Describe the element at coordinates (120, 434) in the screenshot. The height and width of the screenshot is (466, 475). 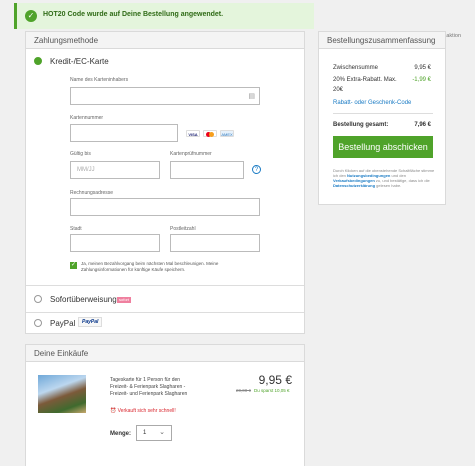
I see `quantity-label: Menge:` at that location.